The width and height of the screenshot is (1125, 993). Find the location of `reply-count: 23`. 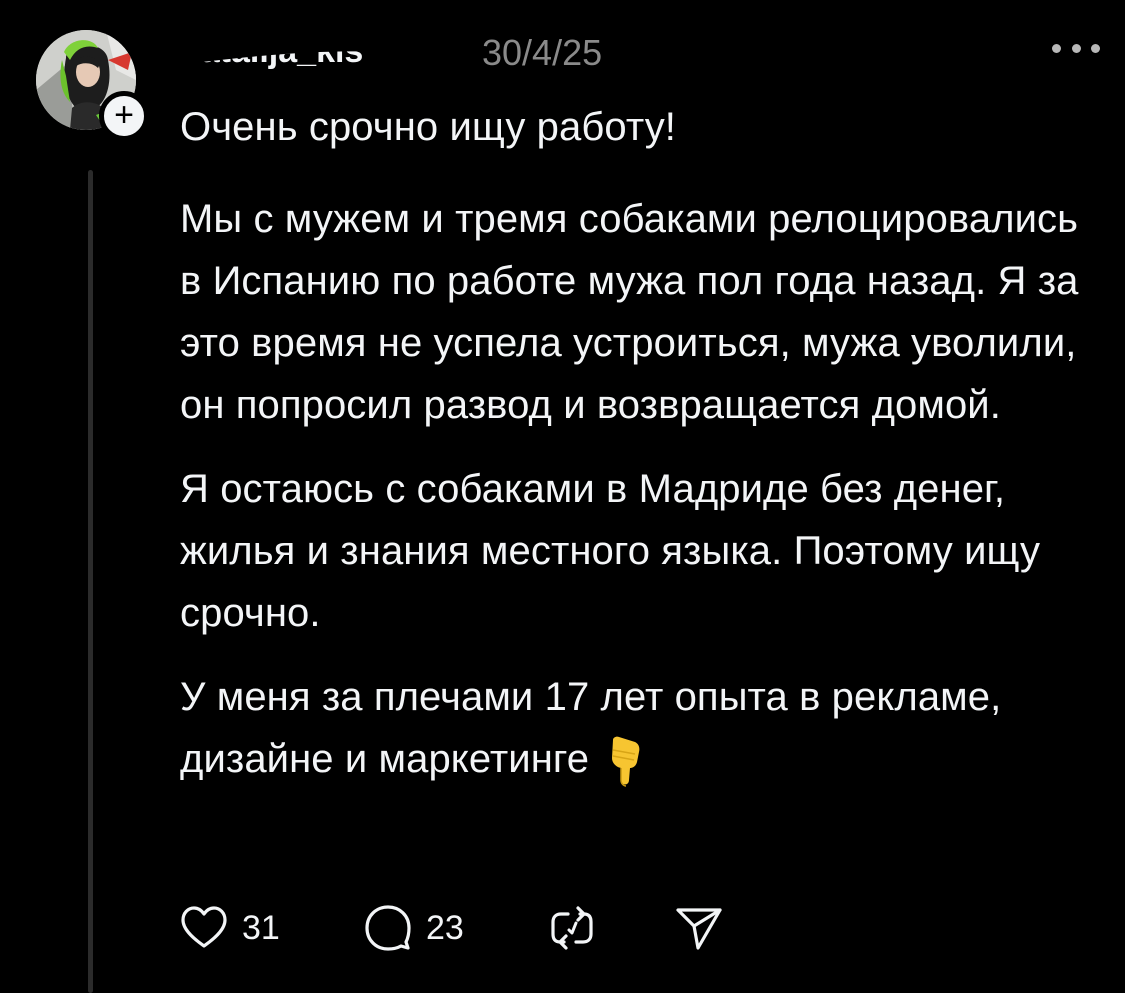

reply-count: 23 is located at coordinates (445, 927).